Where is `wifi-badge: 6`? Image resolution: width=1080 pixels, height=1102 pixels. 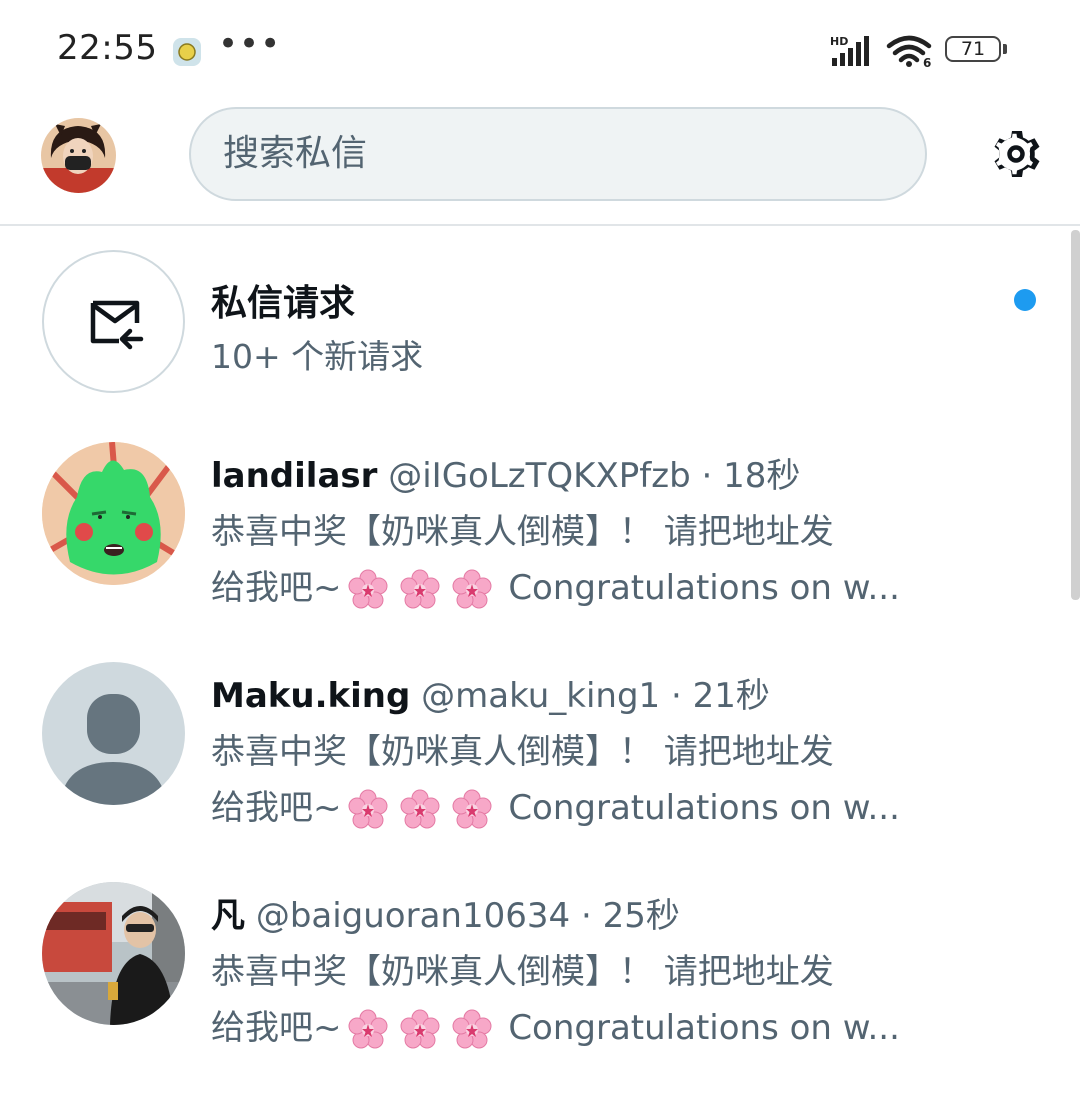
wifi-badge: 6 is located at coordinates (927, 62).